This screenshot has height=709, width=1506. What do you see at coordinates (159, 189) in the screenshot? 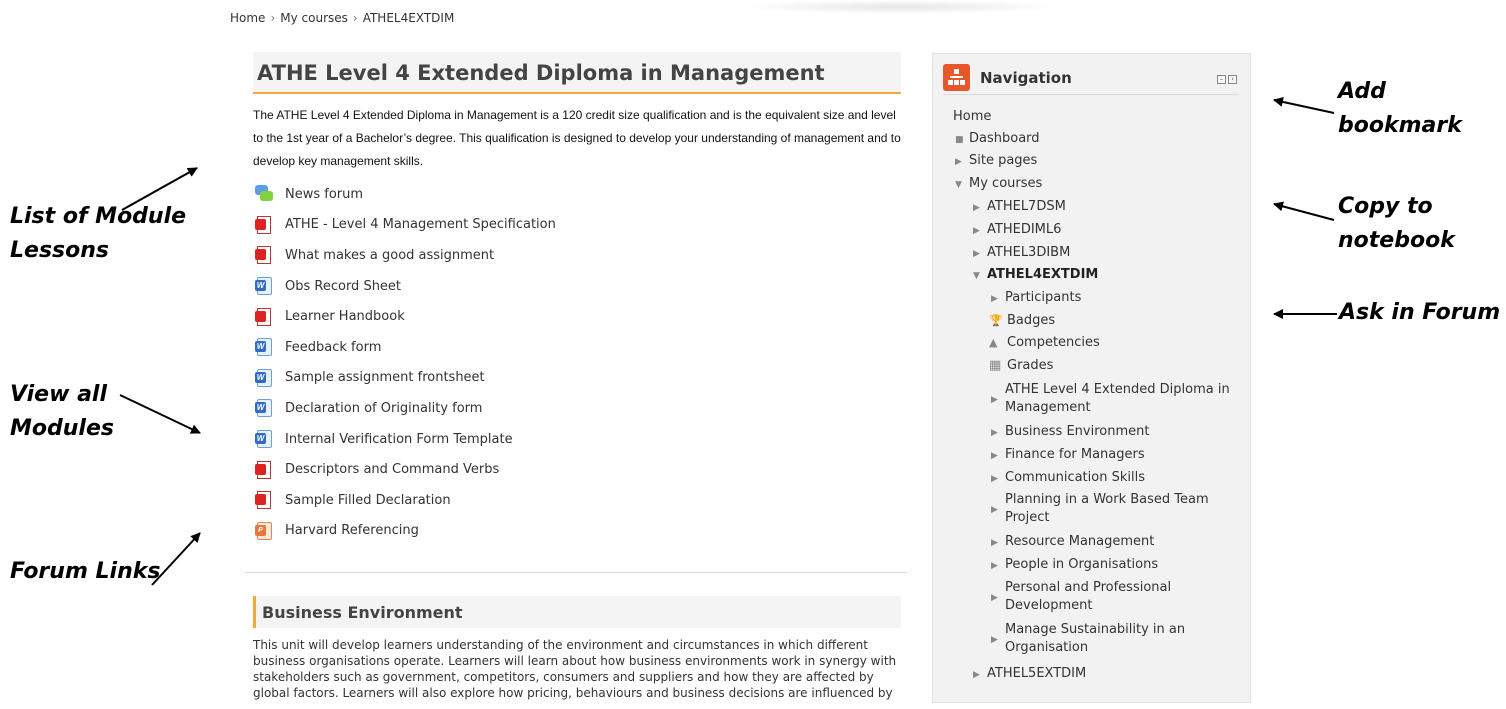
I see `arrow-list-of-module-lessons` at bounding box center [159, 189].